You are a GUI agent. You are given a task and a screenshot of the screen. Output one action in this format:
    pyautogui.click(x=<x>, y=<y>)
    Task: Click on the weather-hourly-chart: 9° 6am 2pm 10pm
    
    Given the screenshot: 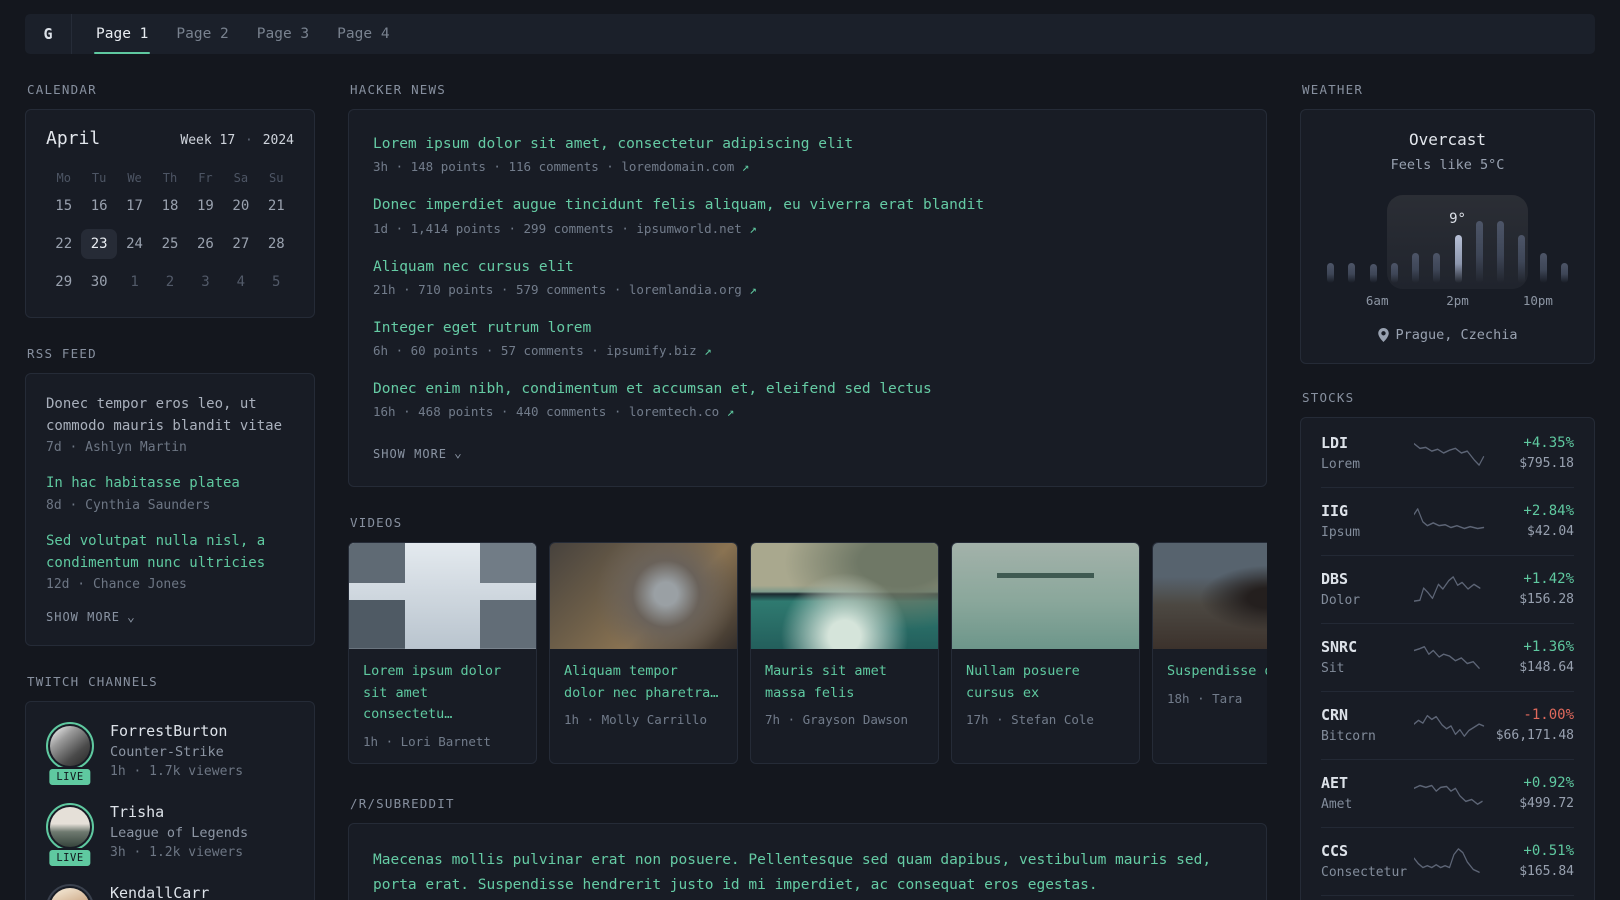 What is the action you would take?
    pyautogui.click(x=1447, y=253)
    